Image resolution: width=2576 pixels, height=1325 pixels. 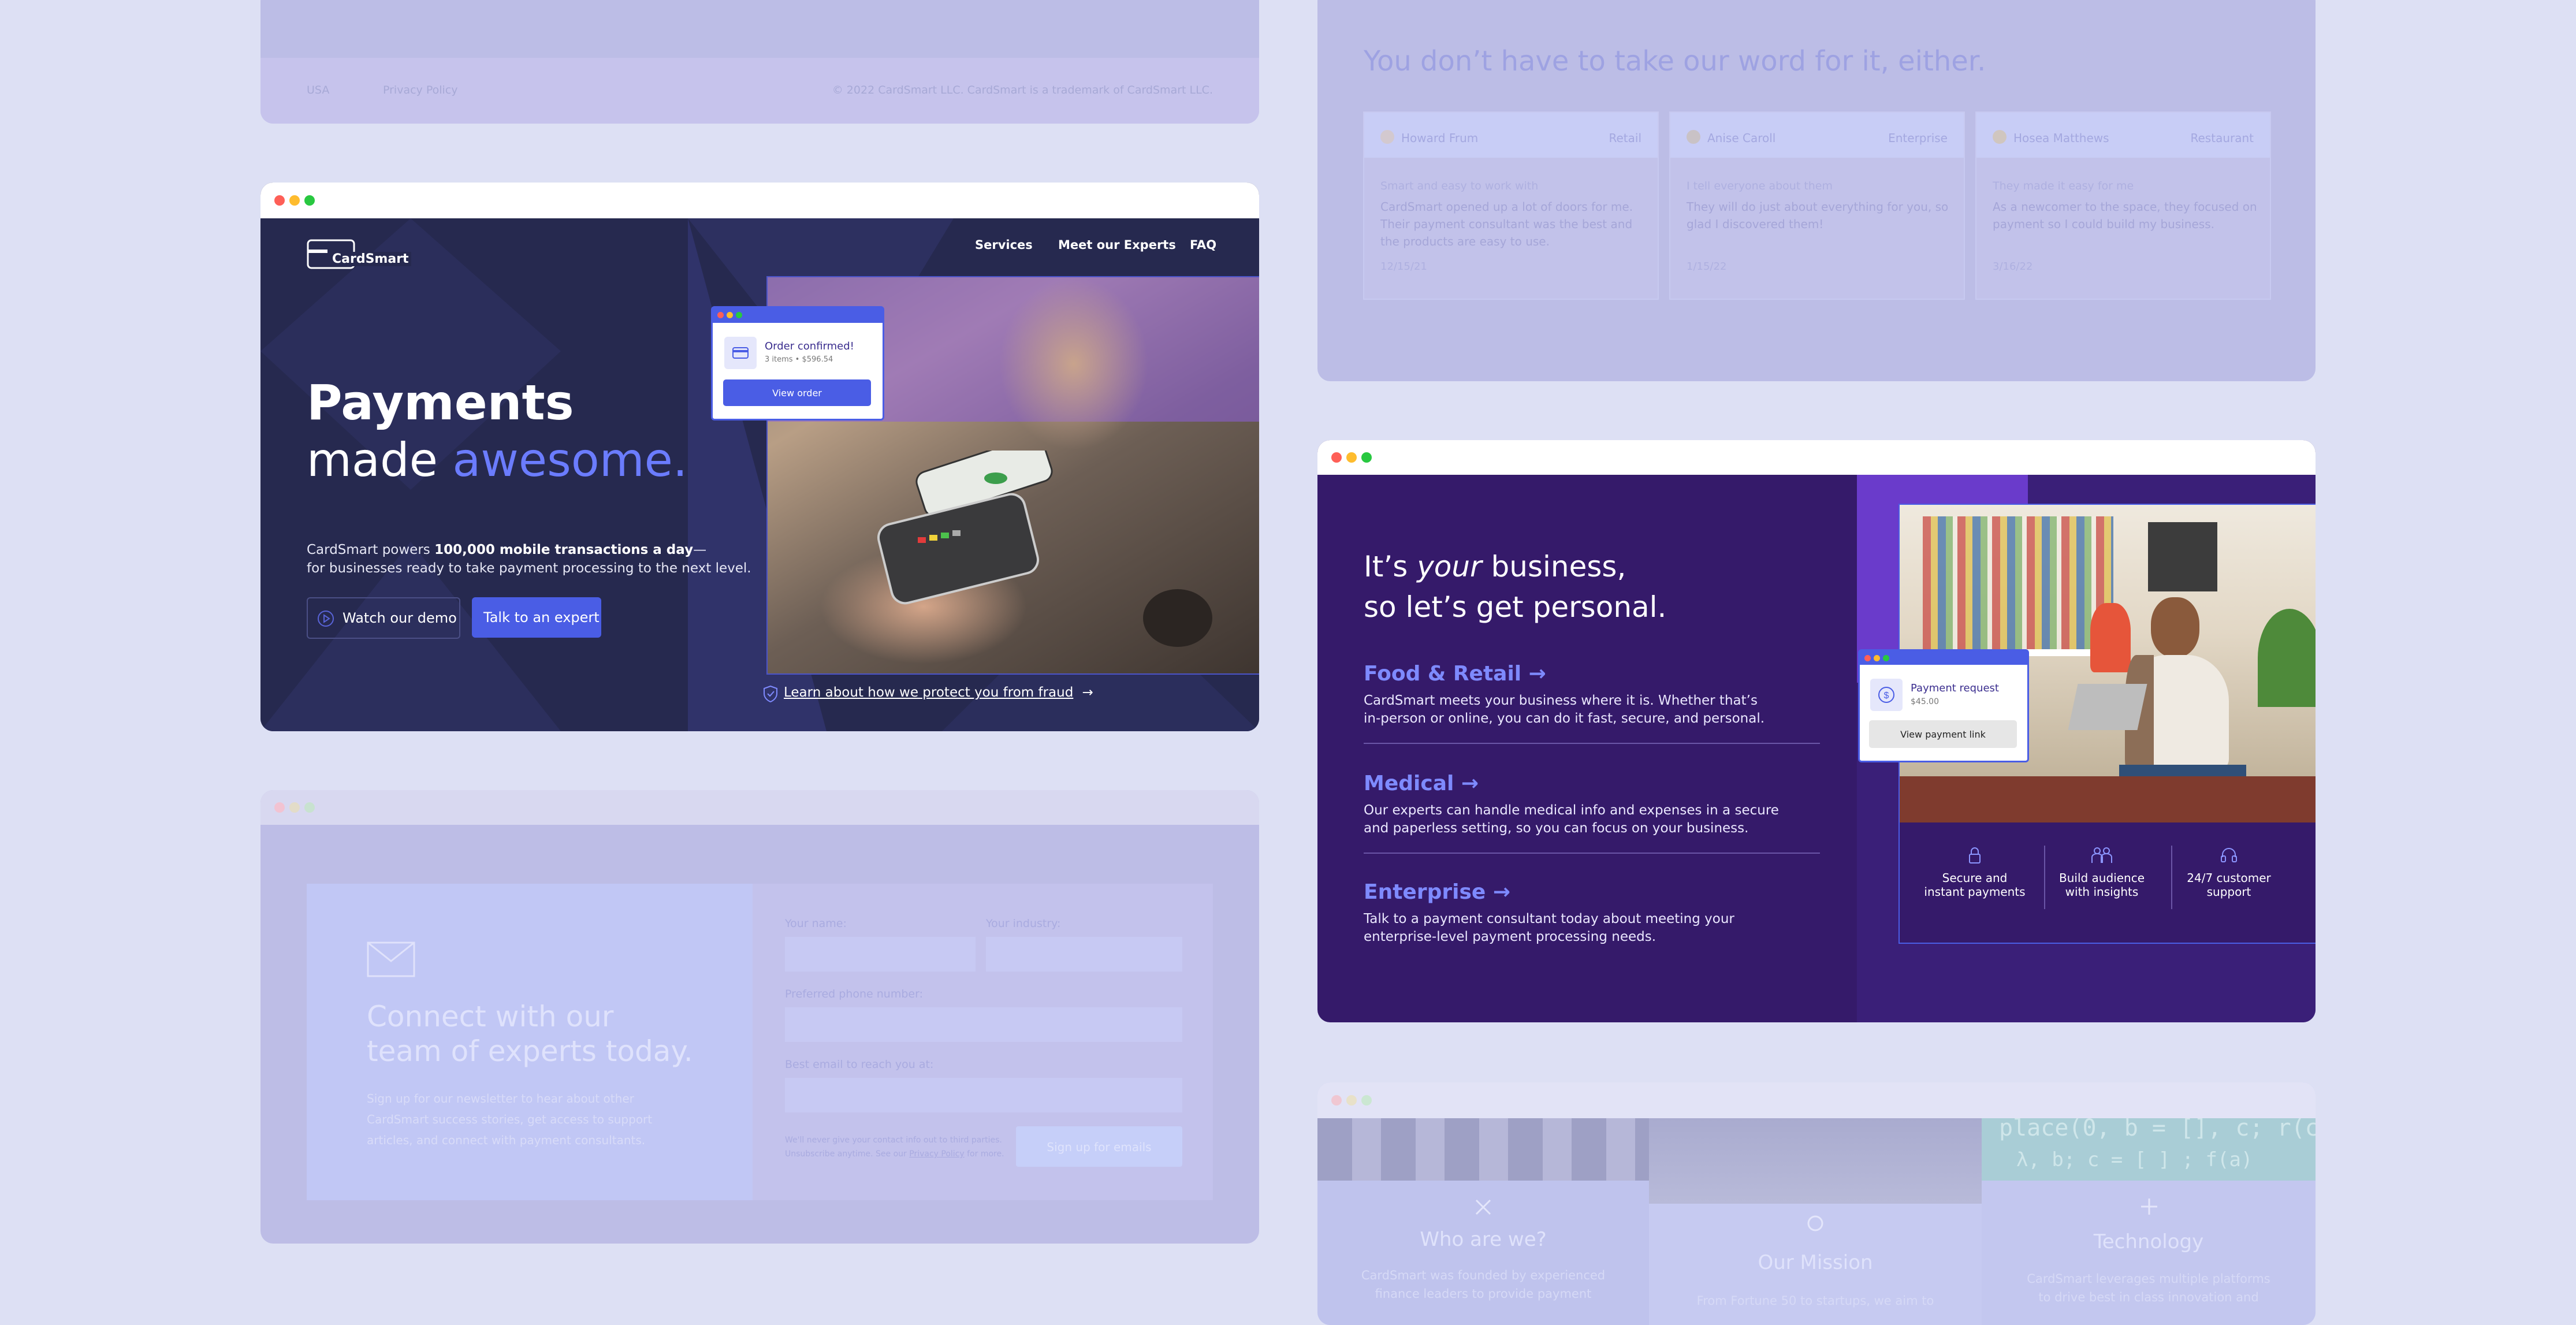 I want to click on heading-line: team of experts today., so click(x=530, y=1051).